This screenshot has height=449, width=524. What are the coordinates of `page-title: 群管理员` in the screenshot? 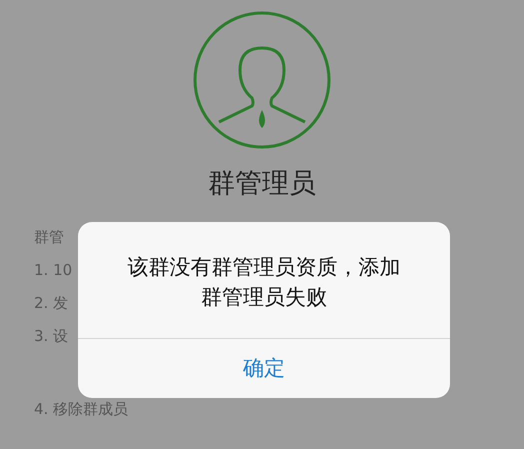 It's located at (262, 183).